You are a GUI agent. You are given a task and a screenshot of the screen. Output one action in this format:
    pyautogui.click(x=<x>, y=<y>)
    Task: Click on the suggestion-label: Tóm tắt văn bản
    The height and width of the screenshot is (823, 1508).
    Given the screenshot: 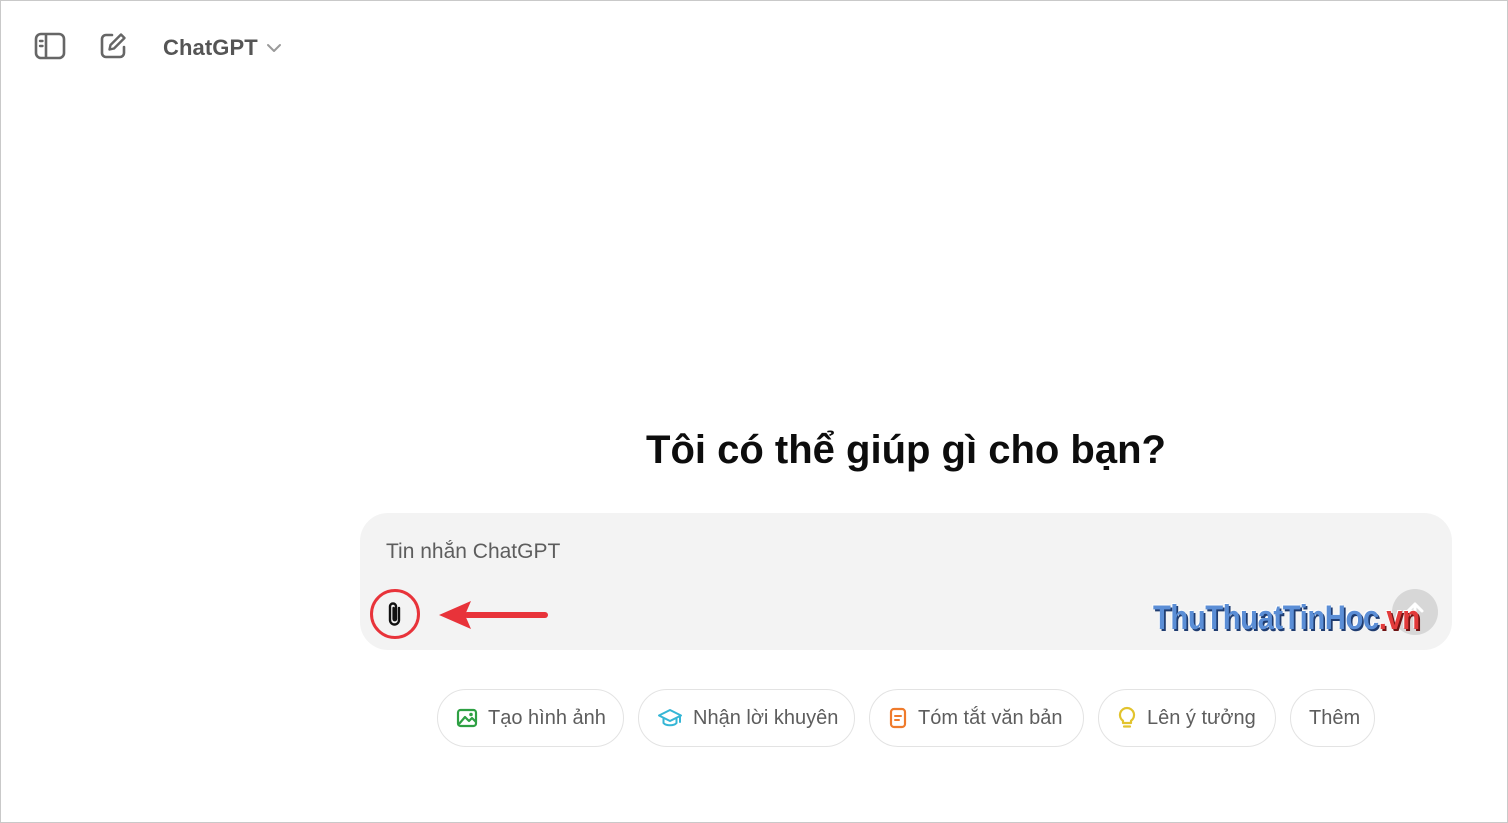 What is the action you would take?
    pyautogui.click(x=990, y=717)
    